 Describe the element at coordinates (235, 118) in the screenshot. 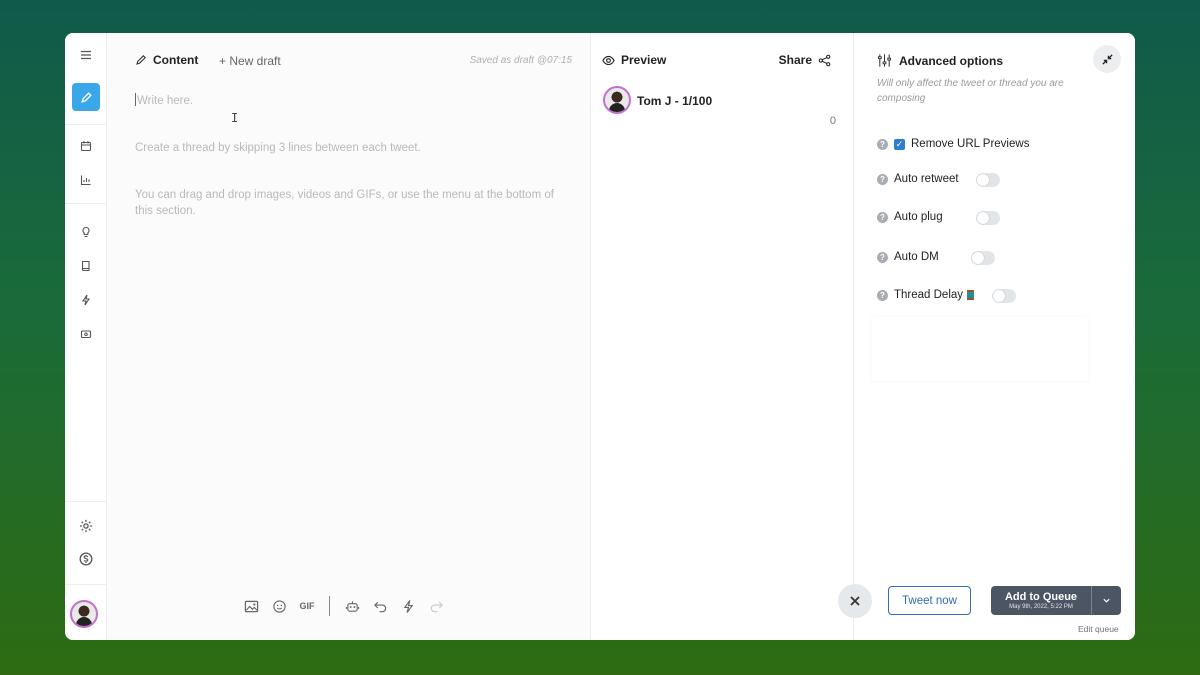

I see `ibeam-cursor-icon: I` at that location.